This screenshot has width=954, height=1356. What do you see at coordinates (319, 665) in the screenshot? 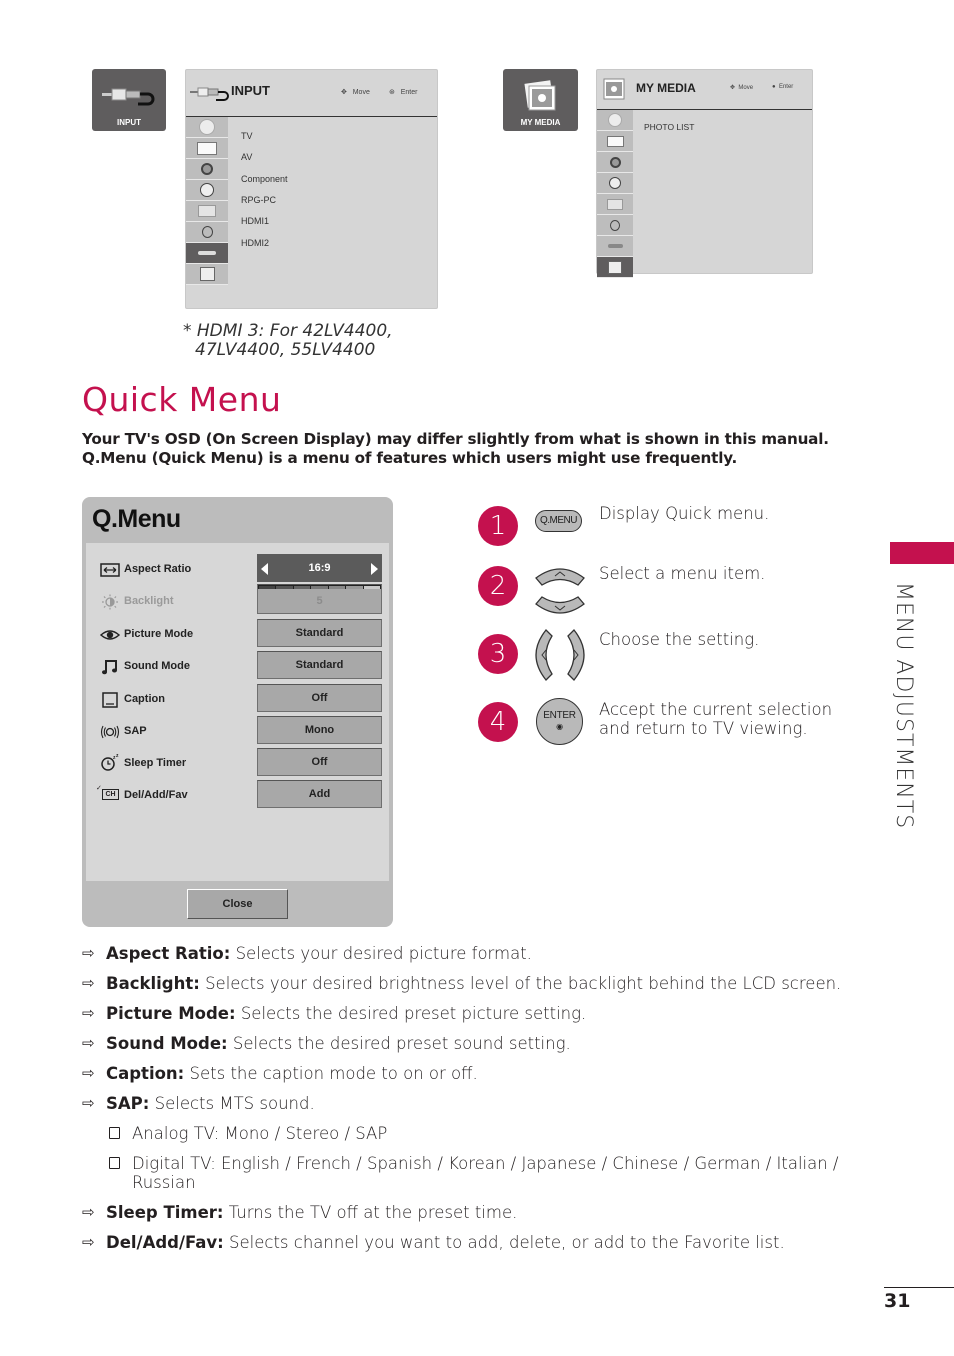
I see `sound-mode-value: Standard` at bounding box center [319, 665].